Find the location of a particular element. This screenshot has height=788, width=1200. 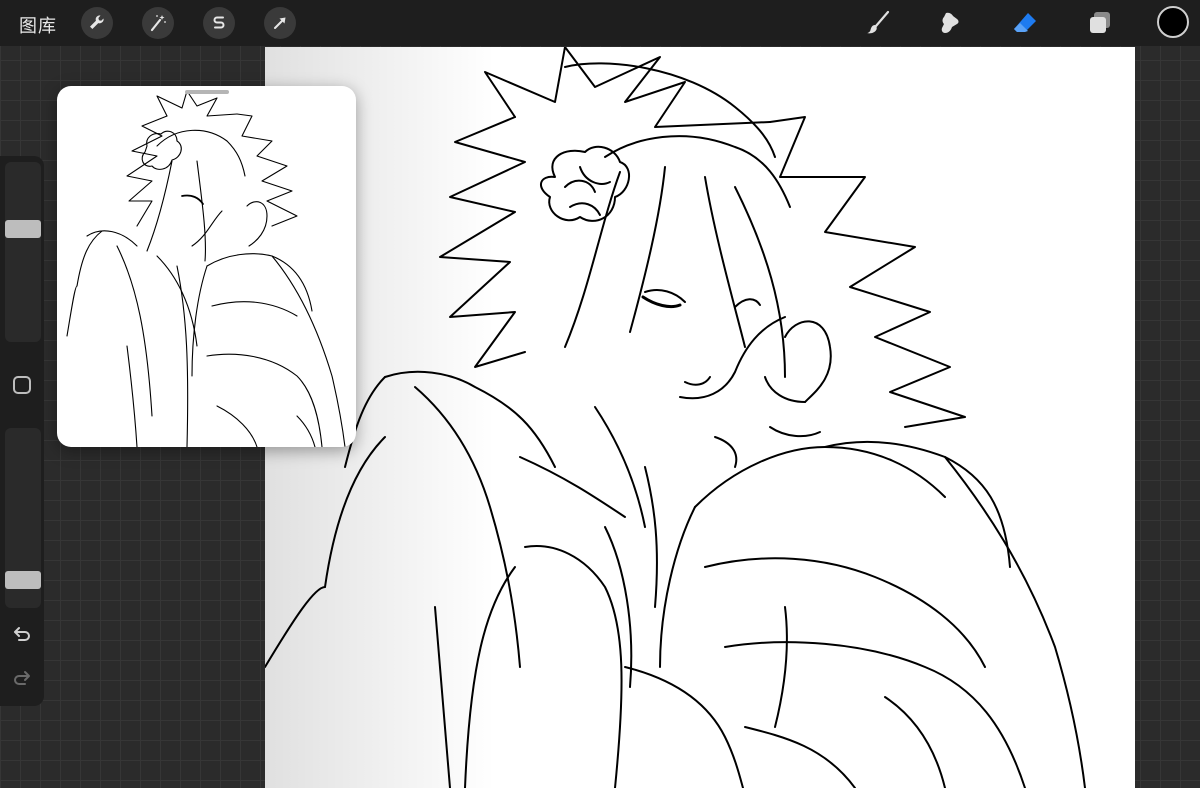

reference-window-handle is located at coordinates (207, 92).